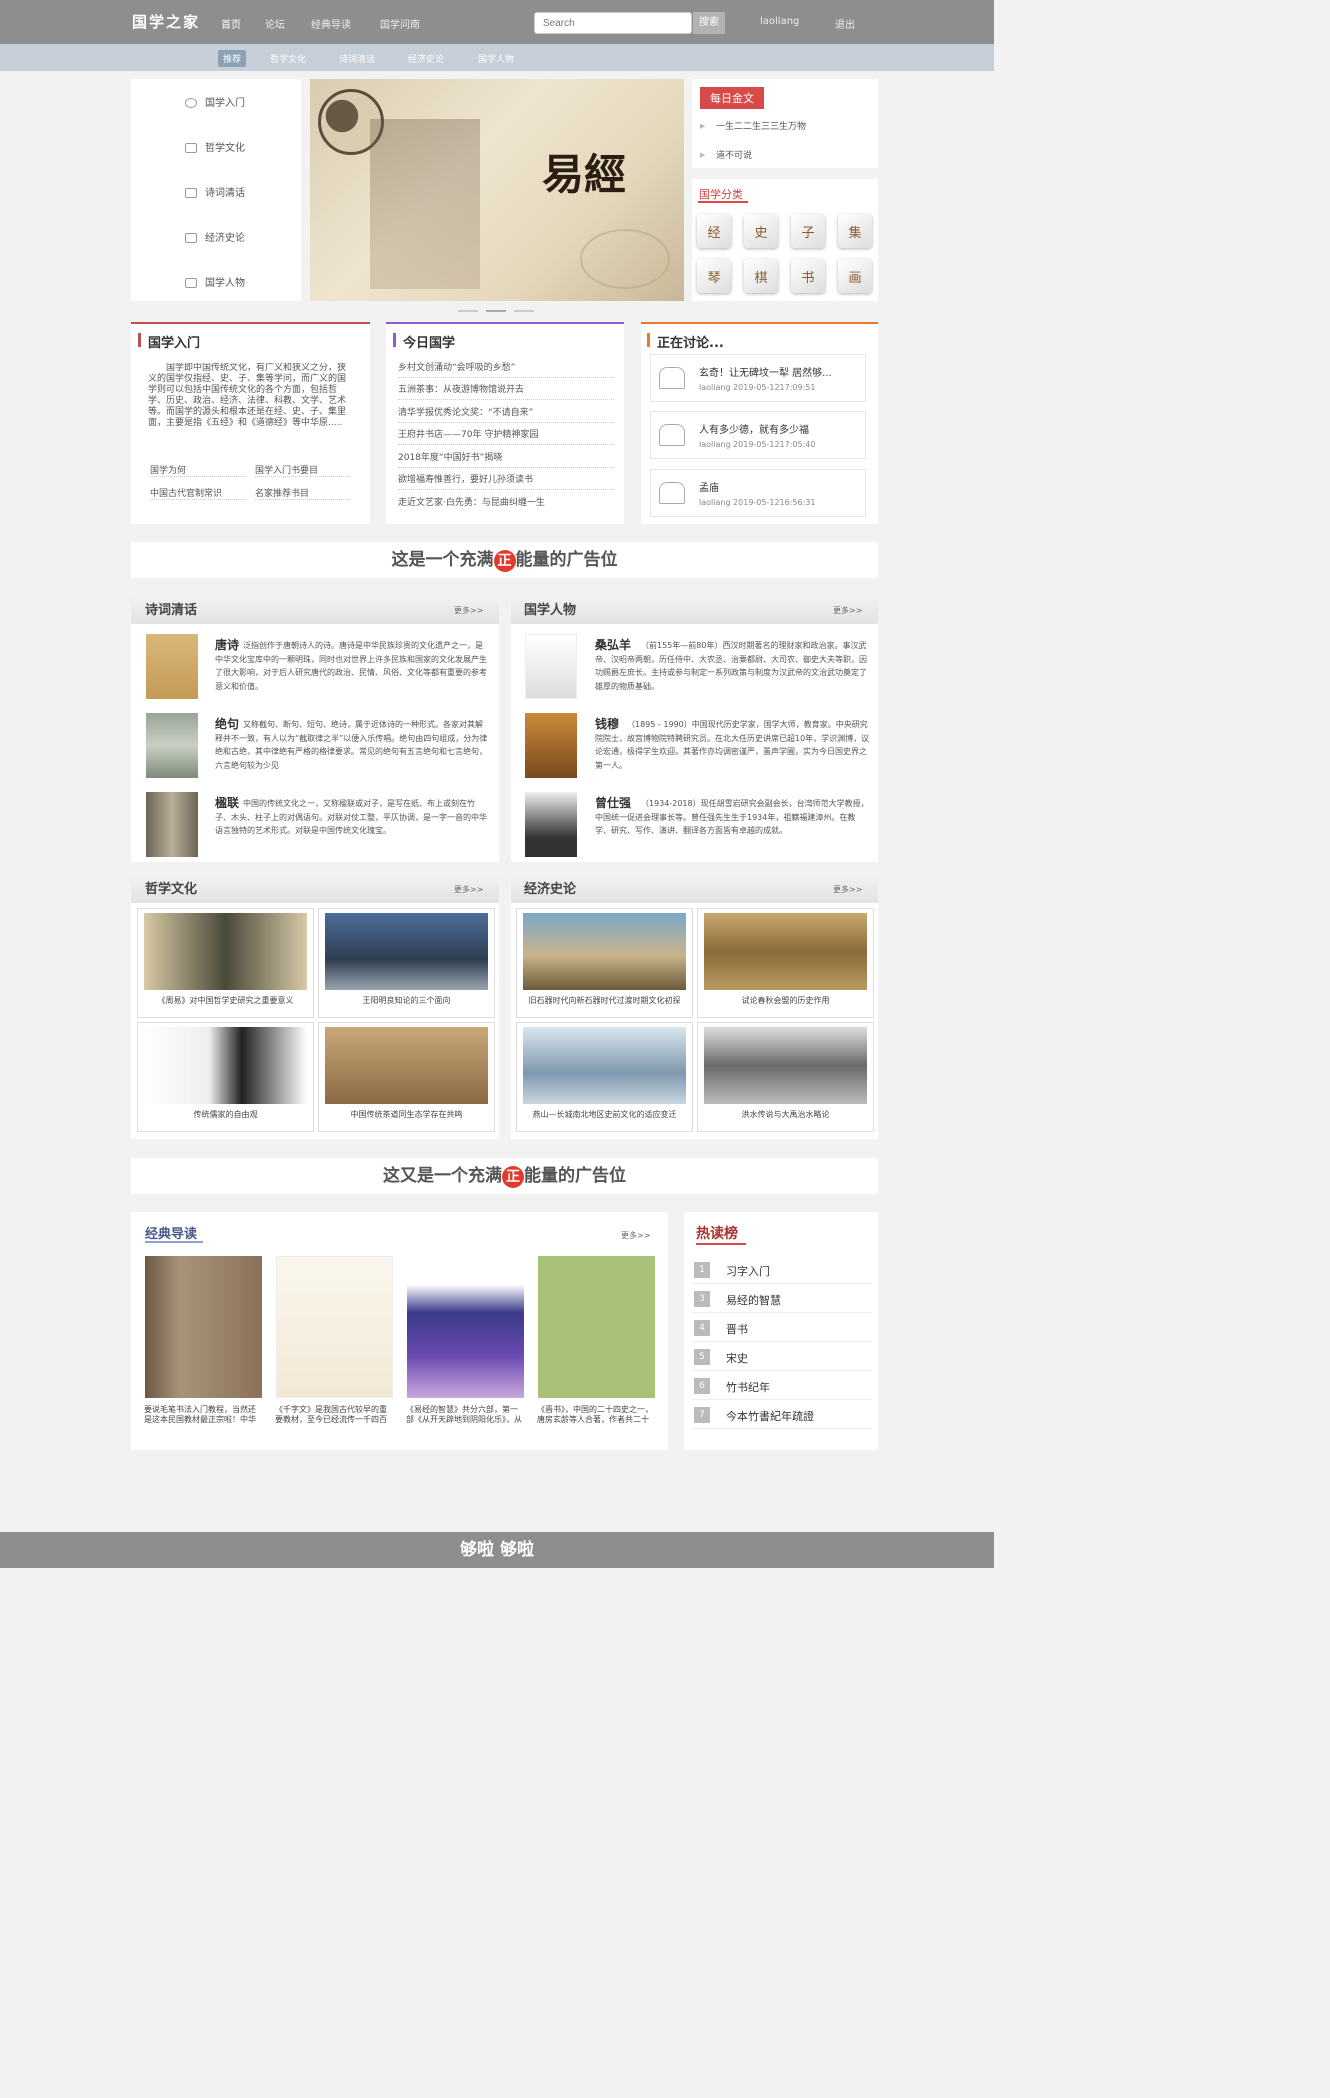 The image size is (1330, 2098). Describe the element at coordinates (172, 745) in the screenshot. I see `jueju-image` at that location.